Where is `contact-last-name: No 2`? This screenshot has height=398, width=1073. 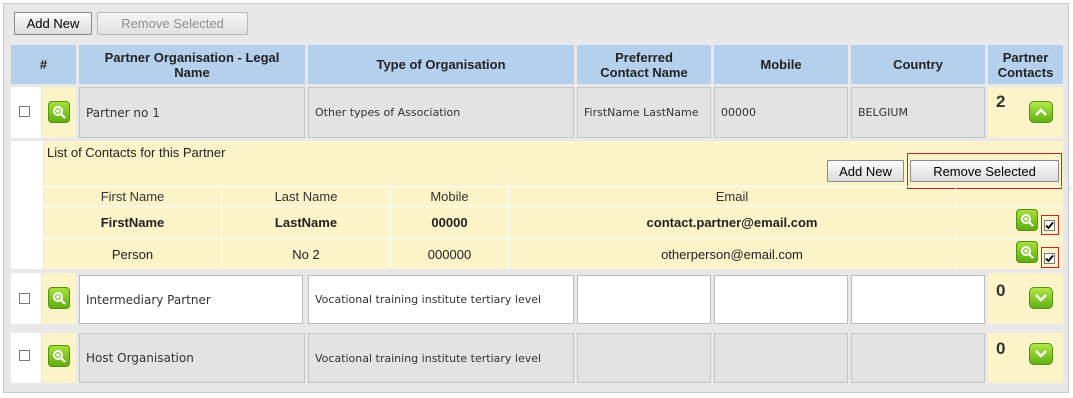 contact-last-name: No 2 is located at coordinates (306, 254).